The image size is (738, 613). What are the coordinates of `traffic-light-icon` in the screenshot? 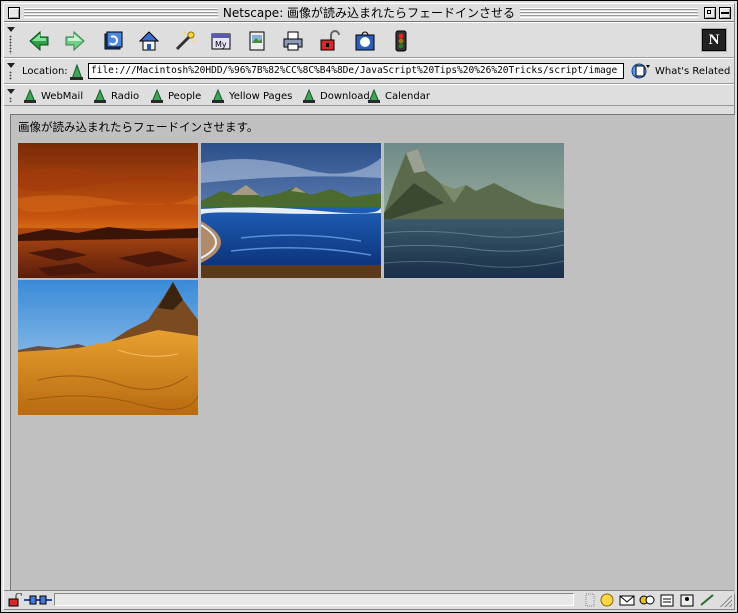 It's located at (401, 41).